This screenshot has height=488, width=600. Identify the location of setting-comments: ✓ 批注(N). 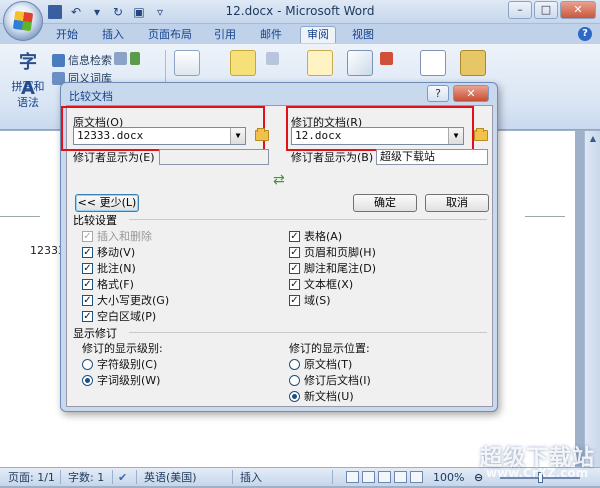
(109, 268).